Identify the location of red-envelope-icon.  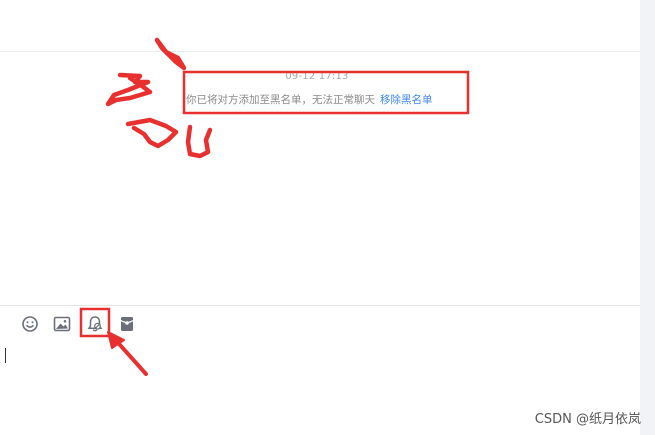
(127, 324).